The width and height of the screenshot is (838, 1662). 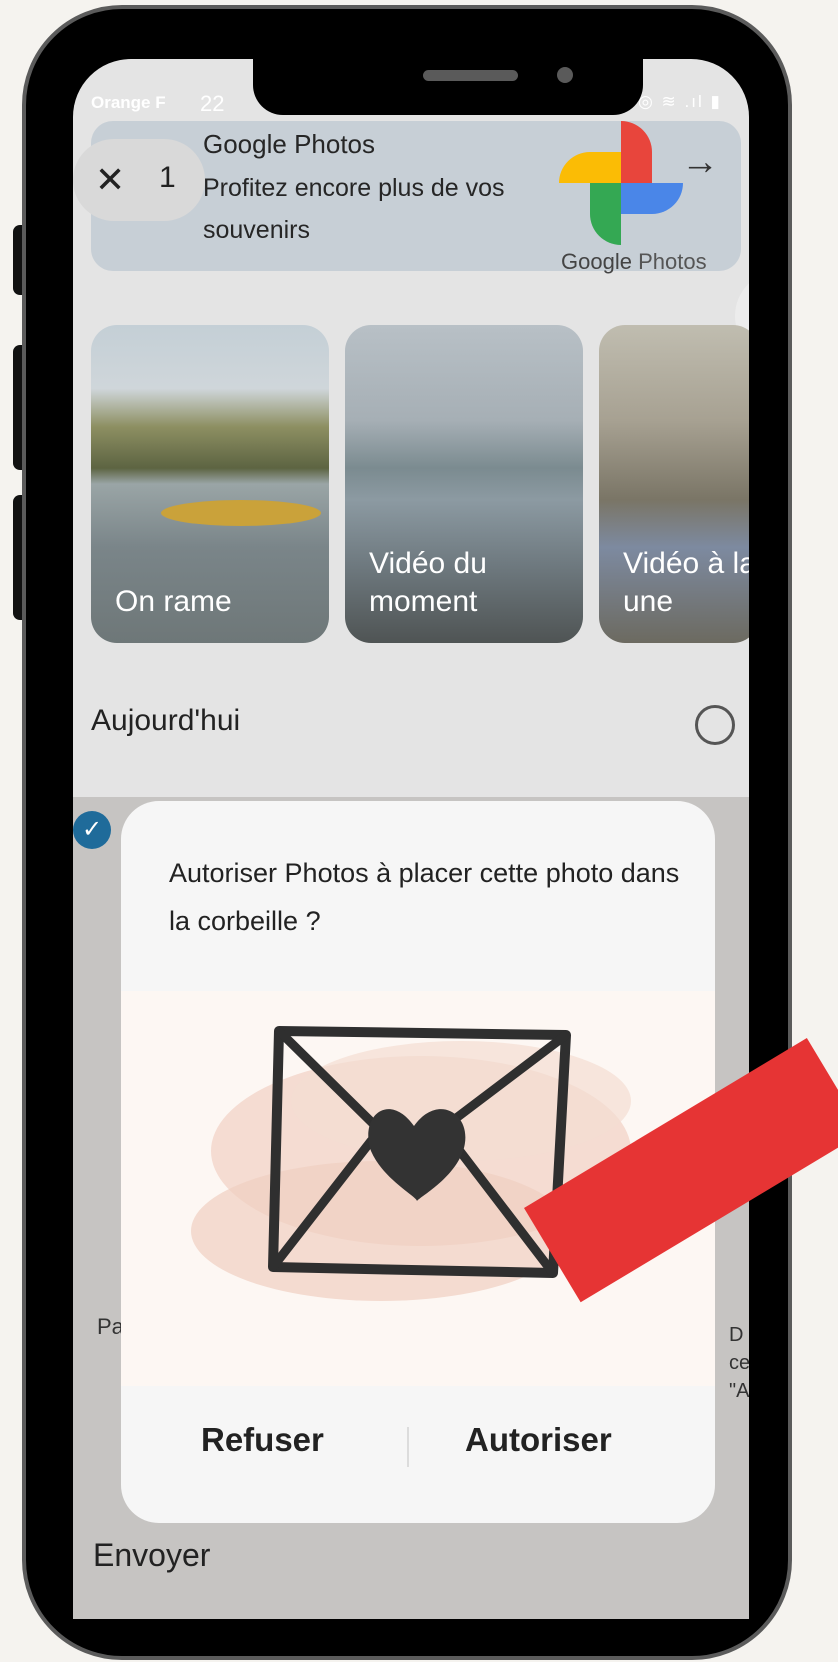 What do you see at coordinates (448, 87) in the screenshot?
I see `phone-notch` at bounding box center [448, 87].